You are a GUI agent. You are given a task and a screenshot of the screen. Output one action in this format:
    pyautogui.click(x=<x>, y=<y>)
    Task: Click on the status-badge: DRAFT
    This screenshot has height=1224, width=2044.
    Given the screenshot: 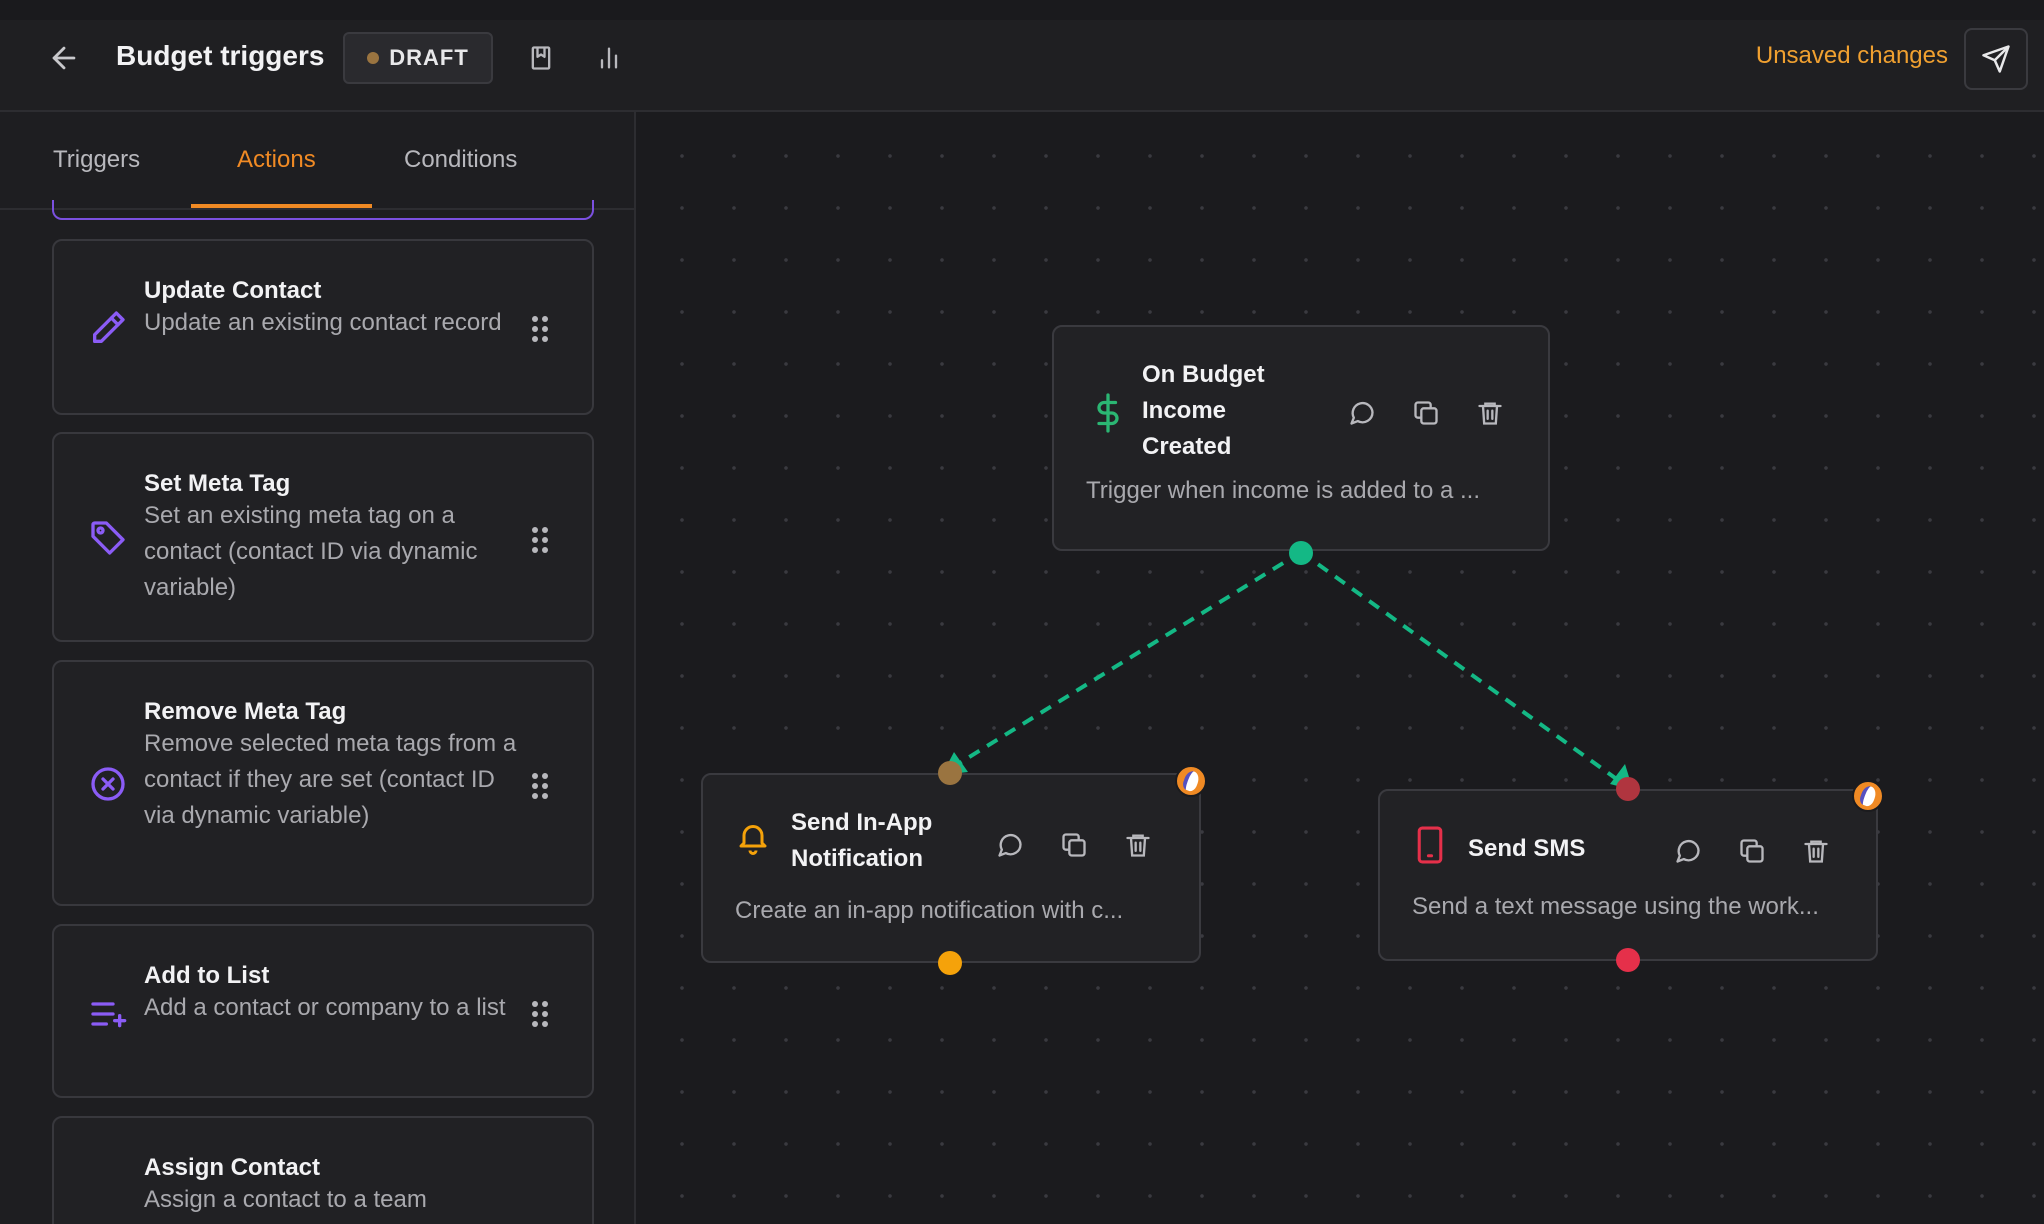 What is the action you would take?
    pyautogui.click(x=418, y=58)
    